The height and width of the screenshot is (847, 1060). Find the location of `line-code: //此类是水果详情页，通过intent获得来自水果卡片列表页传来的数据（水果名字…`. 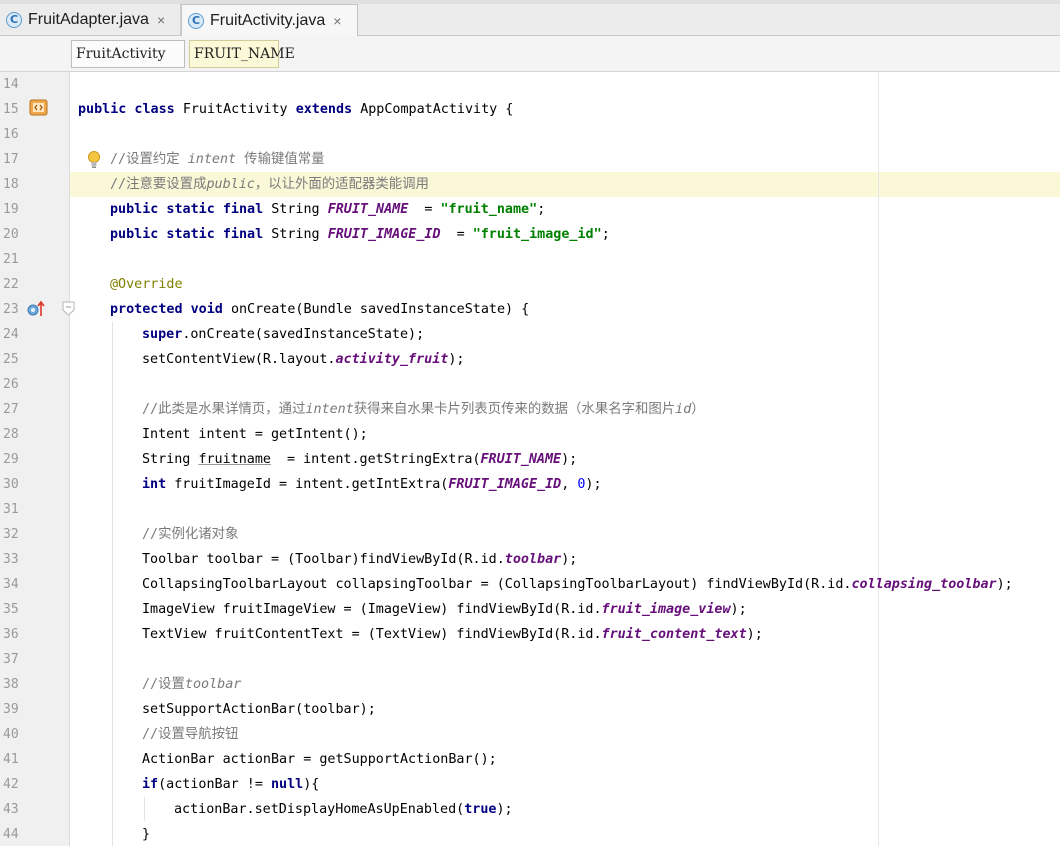

line-code: //此类是水果详情页，通过intent获得来自水果卡片列表页传来的数据（水果名字… is located at coordinates (423, 409).